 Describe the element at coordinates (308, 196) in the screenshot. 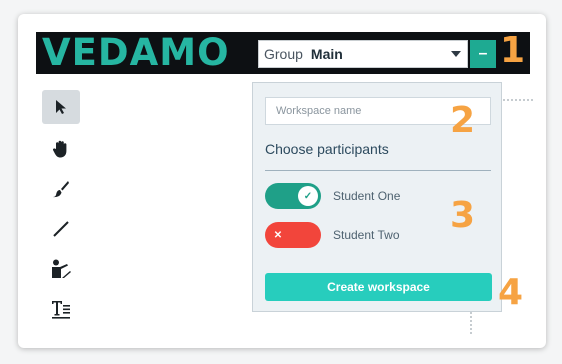

I see `check-icon: ✓` at that location.